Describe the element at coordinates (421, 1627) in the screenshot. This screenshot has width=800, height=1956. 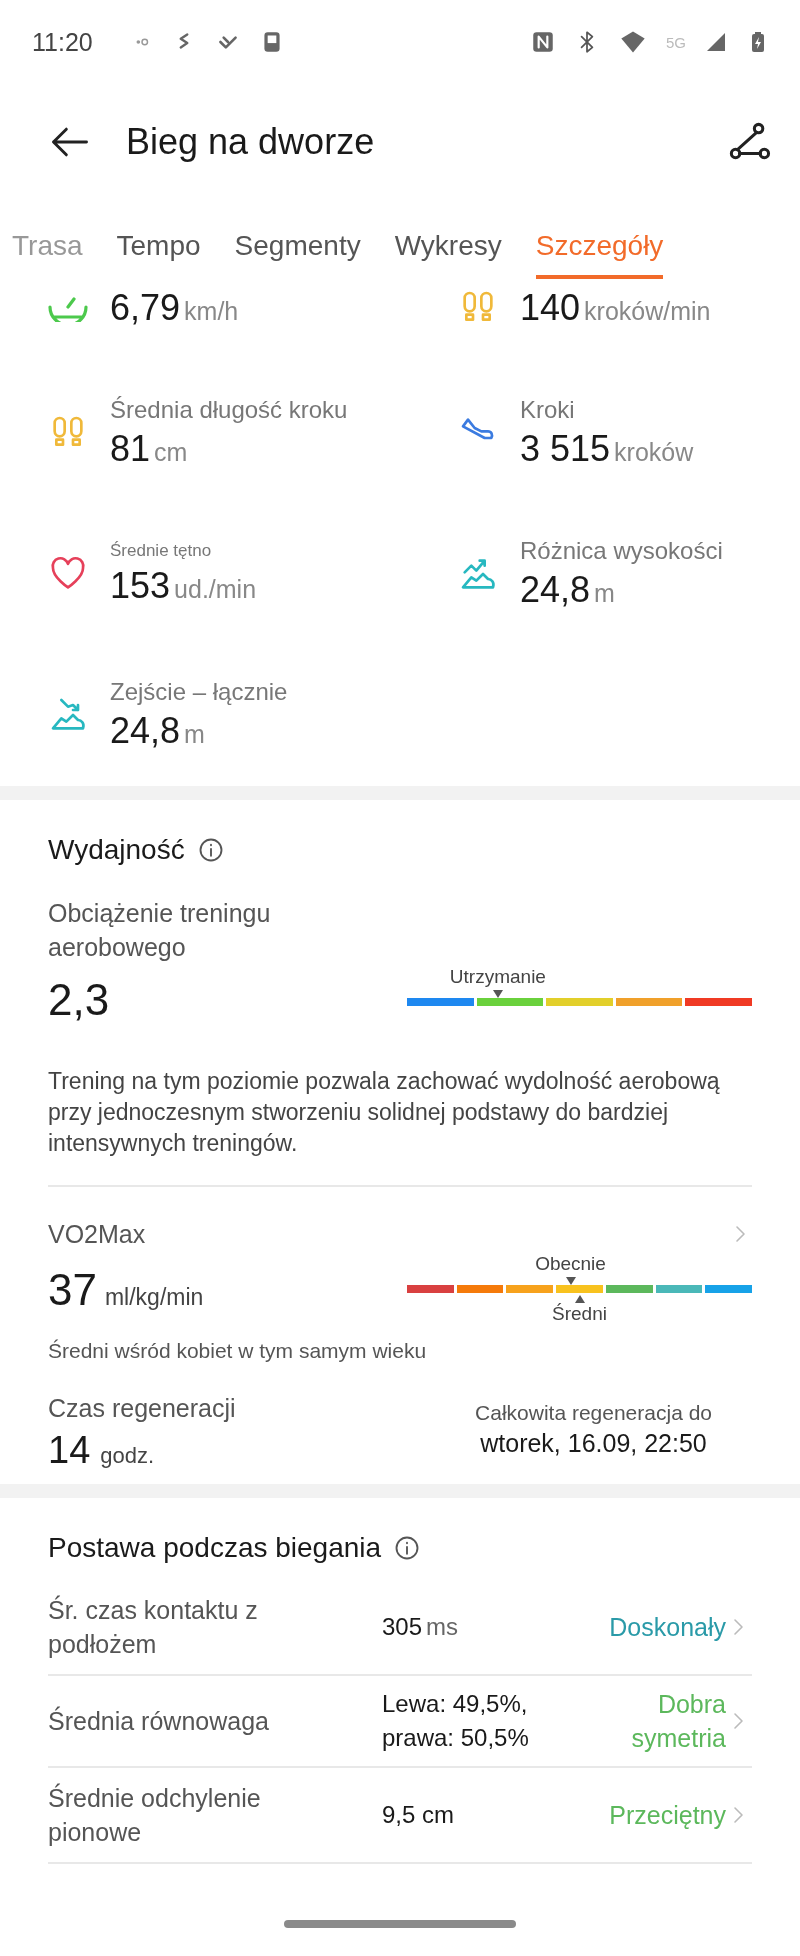
I see `row-value: 305 ms` at that location.